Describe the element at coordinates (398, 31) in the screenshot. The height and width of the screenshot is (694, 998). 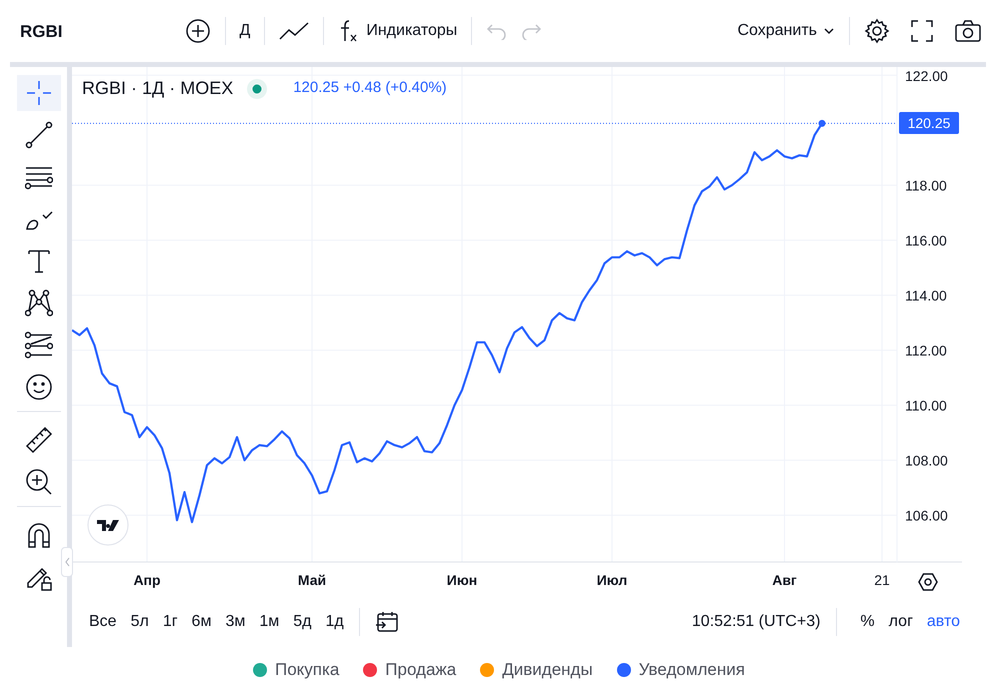
I see `indicators-button: Индикаторы` at that location.